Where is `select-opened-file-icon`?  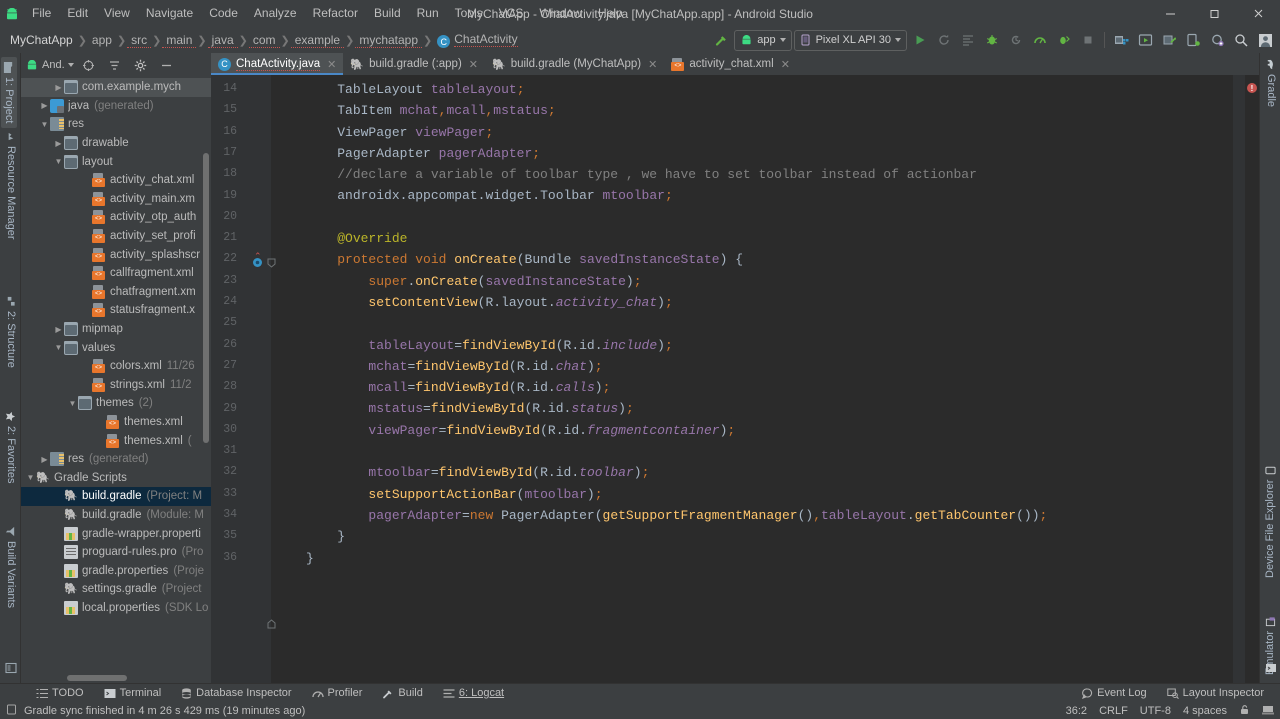 select-opened-file-icon is located at coordinates (89, 65).